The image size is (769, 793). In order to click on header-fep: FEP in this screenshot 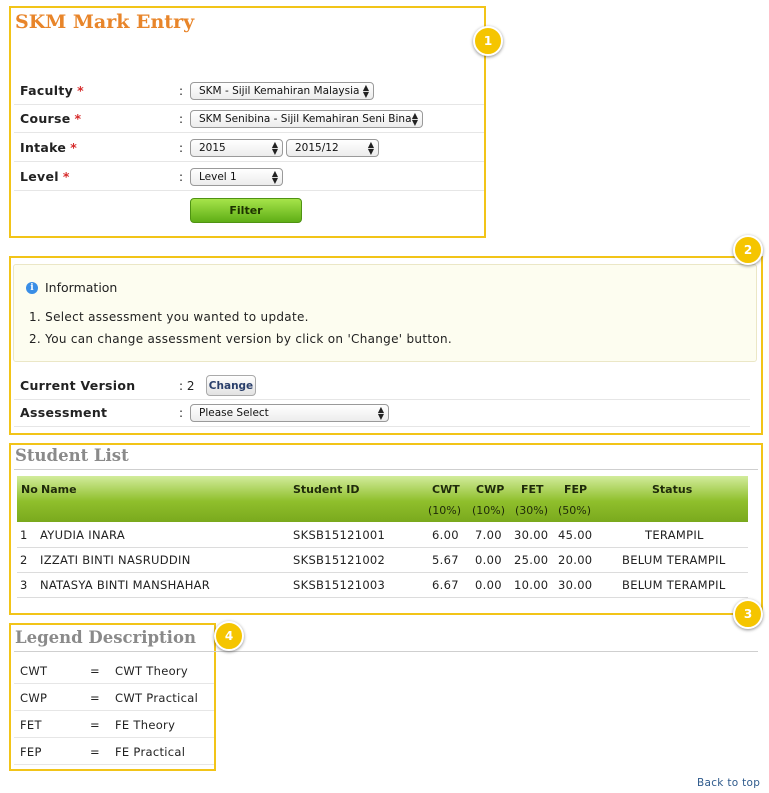, I will do `click(576, 489)`.